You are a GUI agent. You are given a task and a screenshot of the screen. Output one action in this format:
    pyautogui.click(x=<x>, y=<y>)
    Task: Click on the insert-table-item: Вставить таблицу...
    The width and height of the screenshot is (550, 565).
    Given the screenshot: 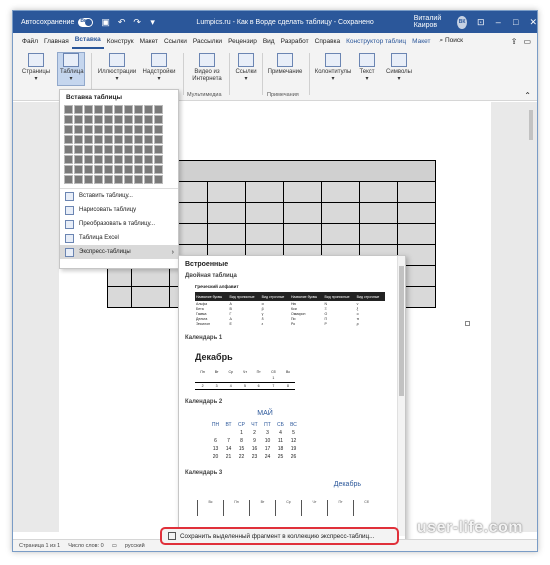 What is the action you would take?
    pyautogui.click(x=119, y=196)
    